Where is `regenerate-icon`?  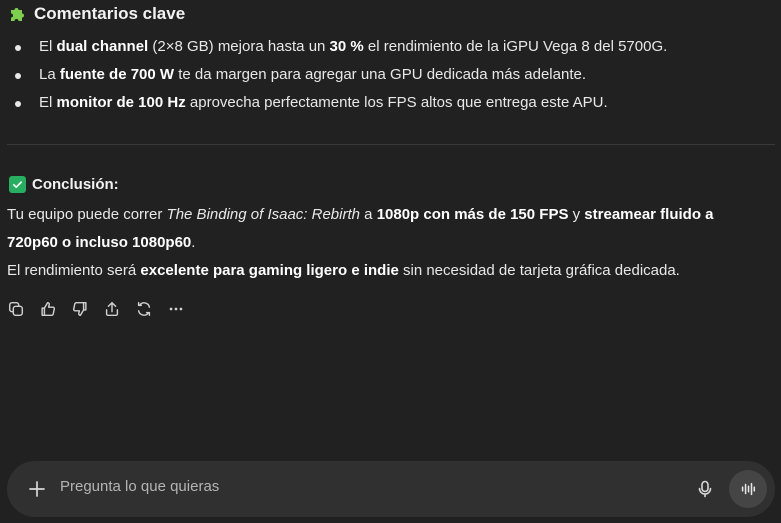
regenerate-icon is located at coordinates (144, 309).